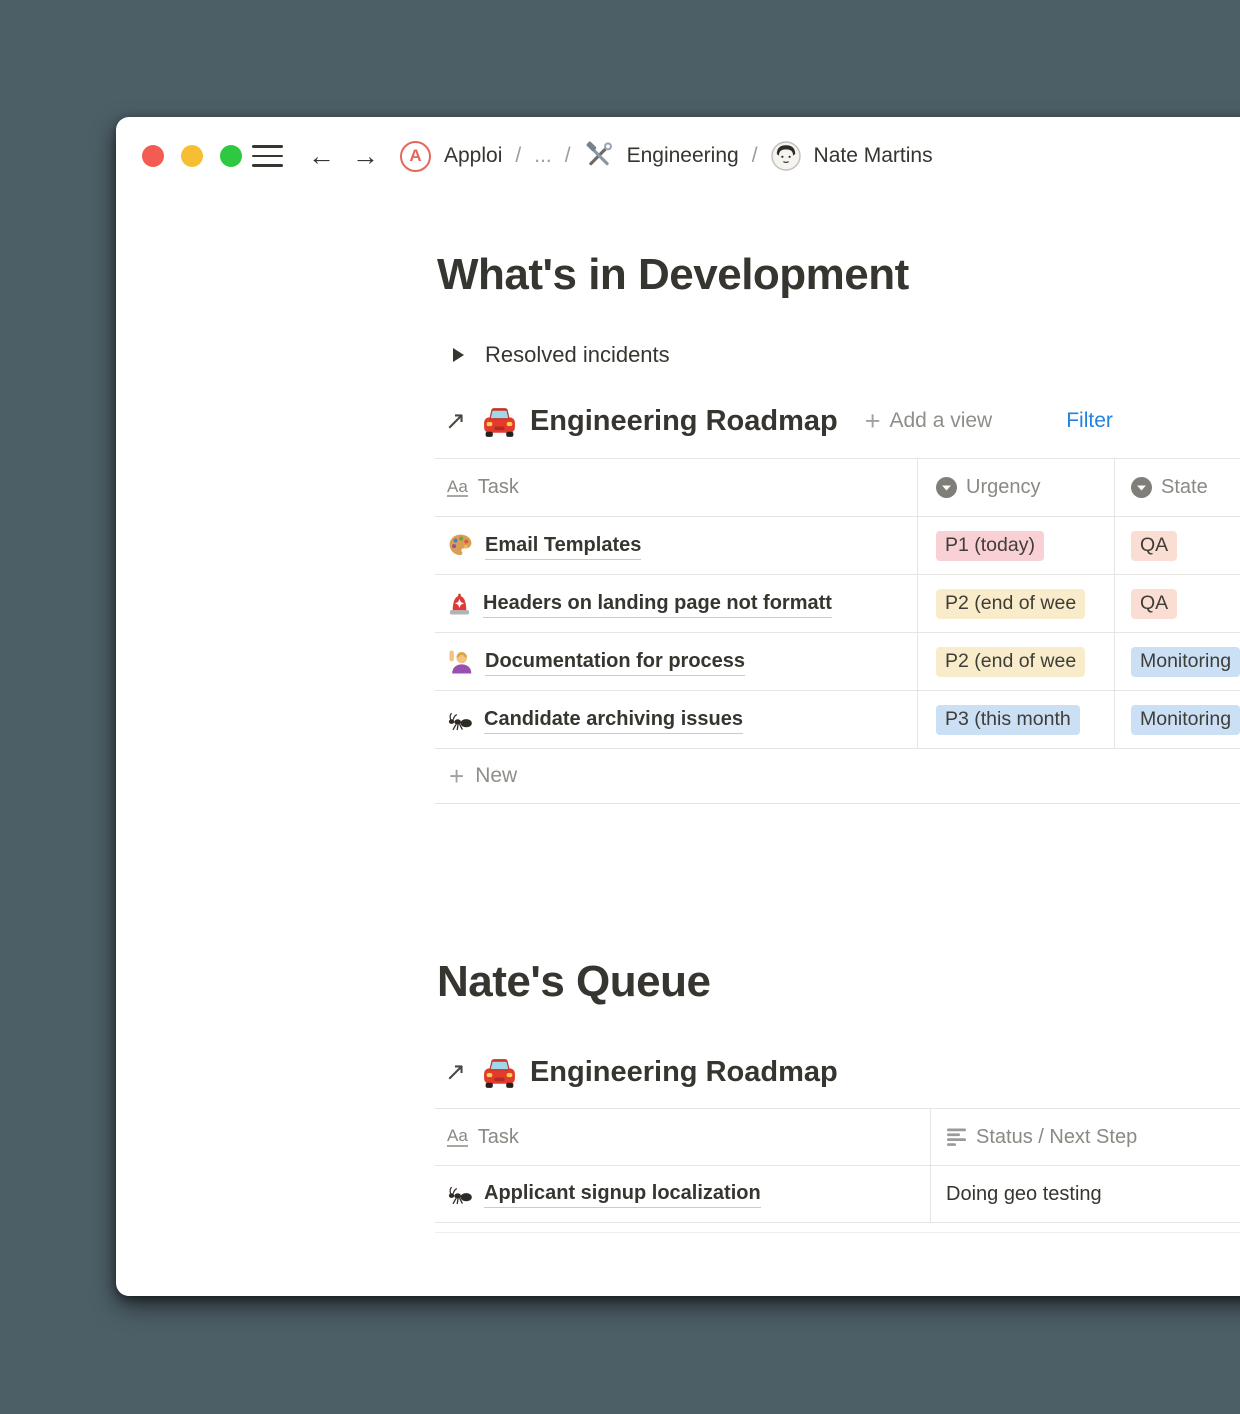 The height and width of the screenshot is (1414, 1240). Describe the element at coordinates (837, 1232) in the screenshot. I see `partial-row-divider` at that location.